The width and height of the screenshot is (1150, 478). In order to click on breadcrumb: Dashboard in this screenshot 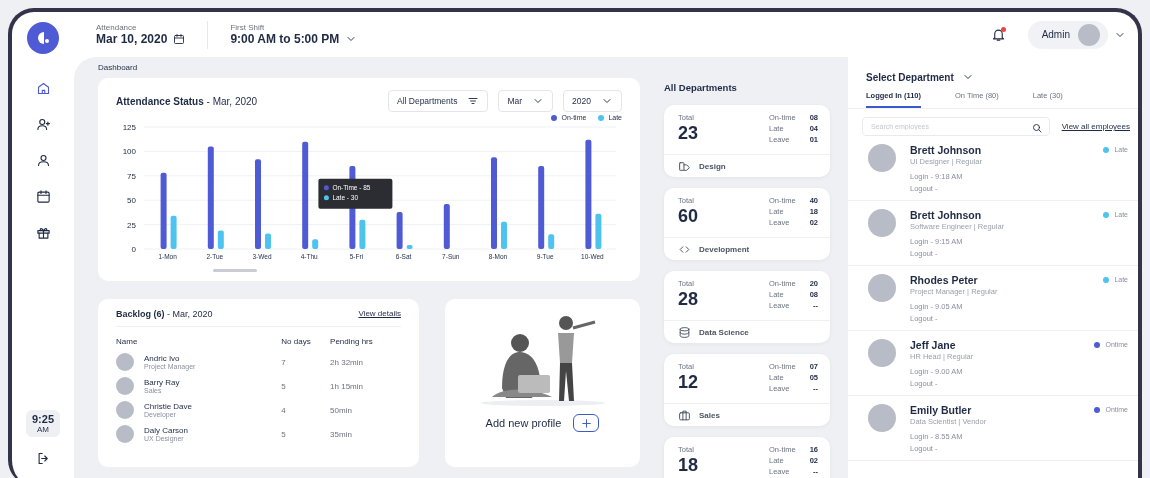, I will do `click(118, 67)`.